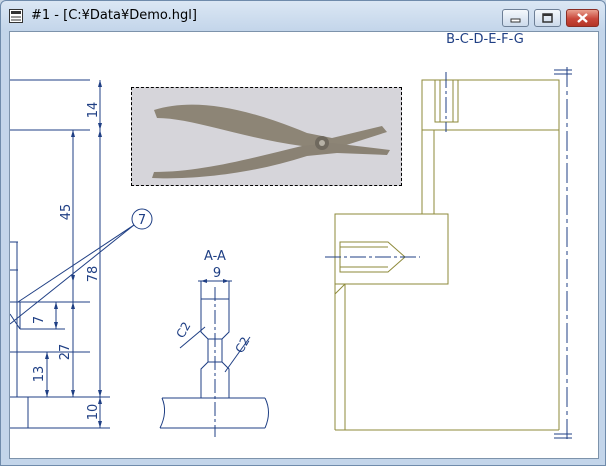 Image resolution: width=606 pixels, height=466 pixels. Describe the element at coordinates (183, 330) in the screenshot. I see `chamfer-left: C2` at that location.